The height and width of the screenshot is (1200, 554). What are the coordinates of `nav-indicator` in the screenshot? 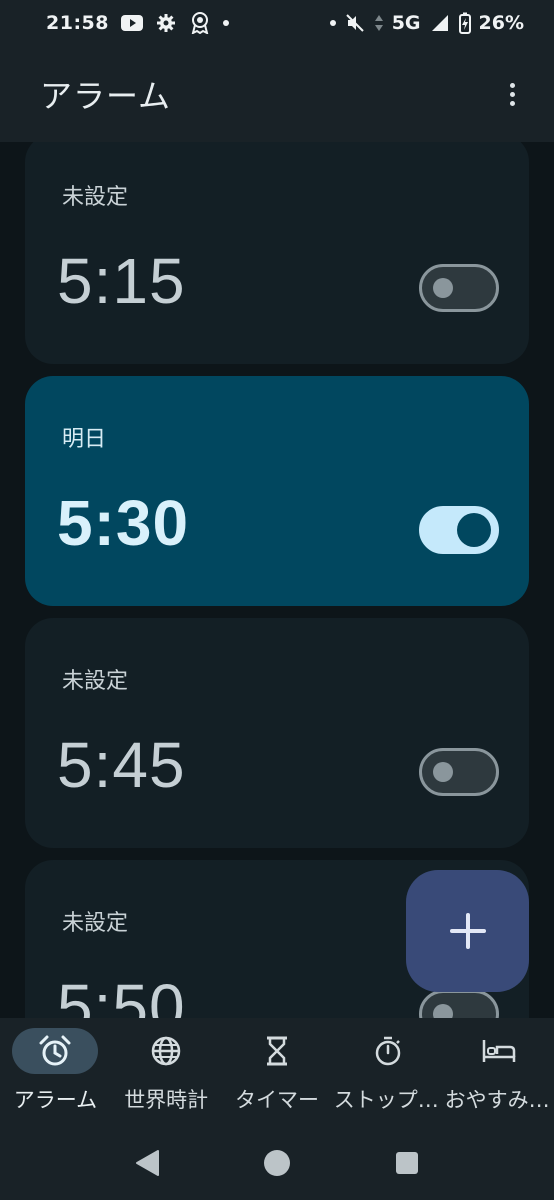 It's located at (55, 1051).